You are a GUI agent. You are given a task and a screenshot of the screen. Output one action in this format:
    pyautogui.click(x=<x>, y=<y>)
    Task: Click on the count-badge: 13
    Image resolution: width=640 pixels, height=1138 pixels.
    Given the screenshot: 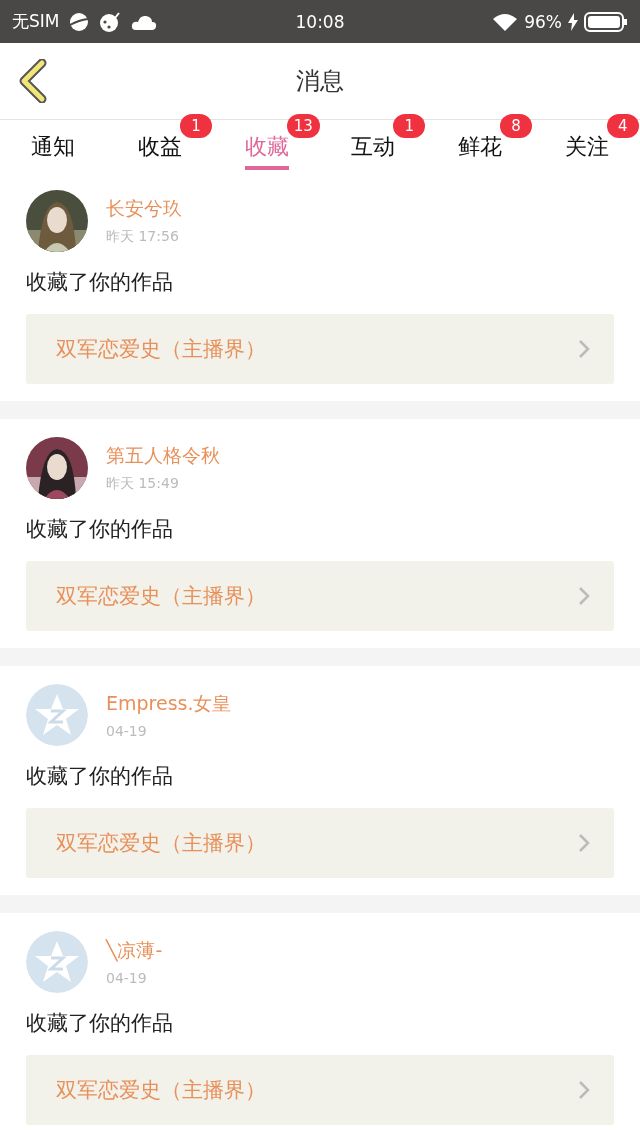 What is the action you would take?
    pyautogui.click(x=303, y=126)
    